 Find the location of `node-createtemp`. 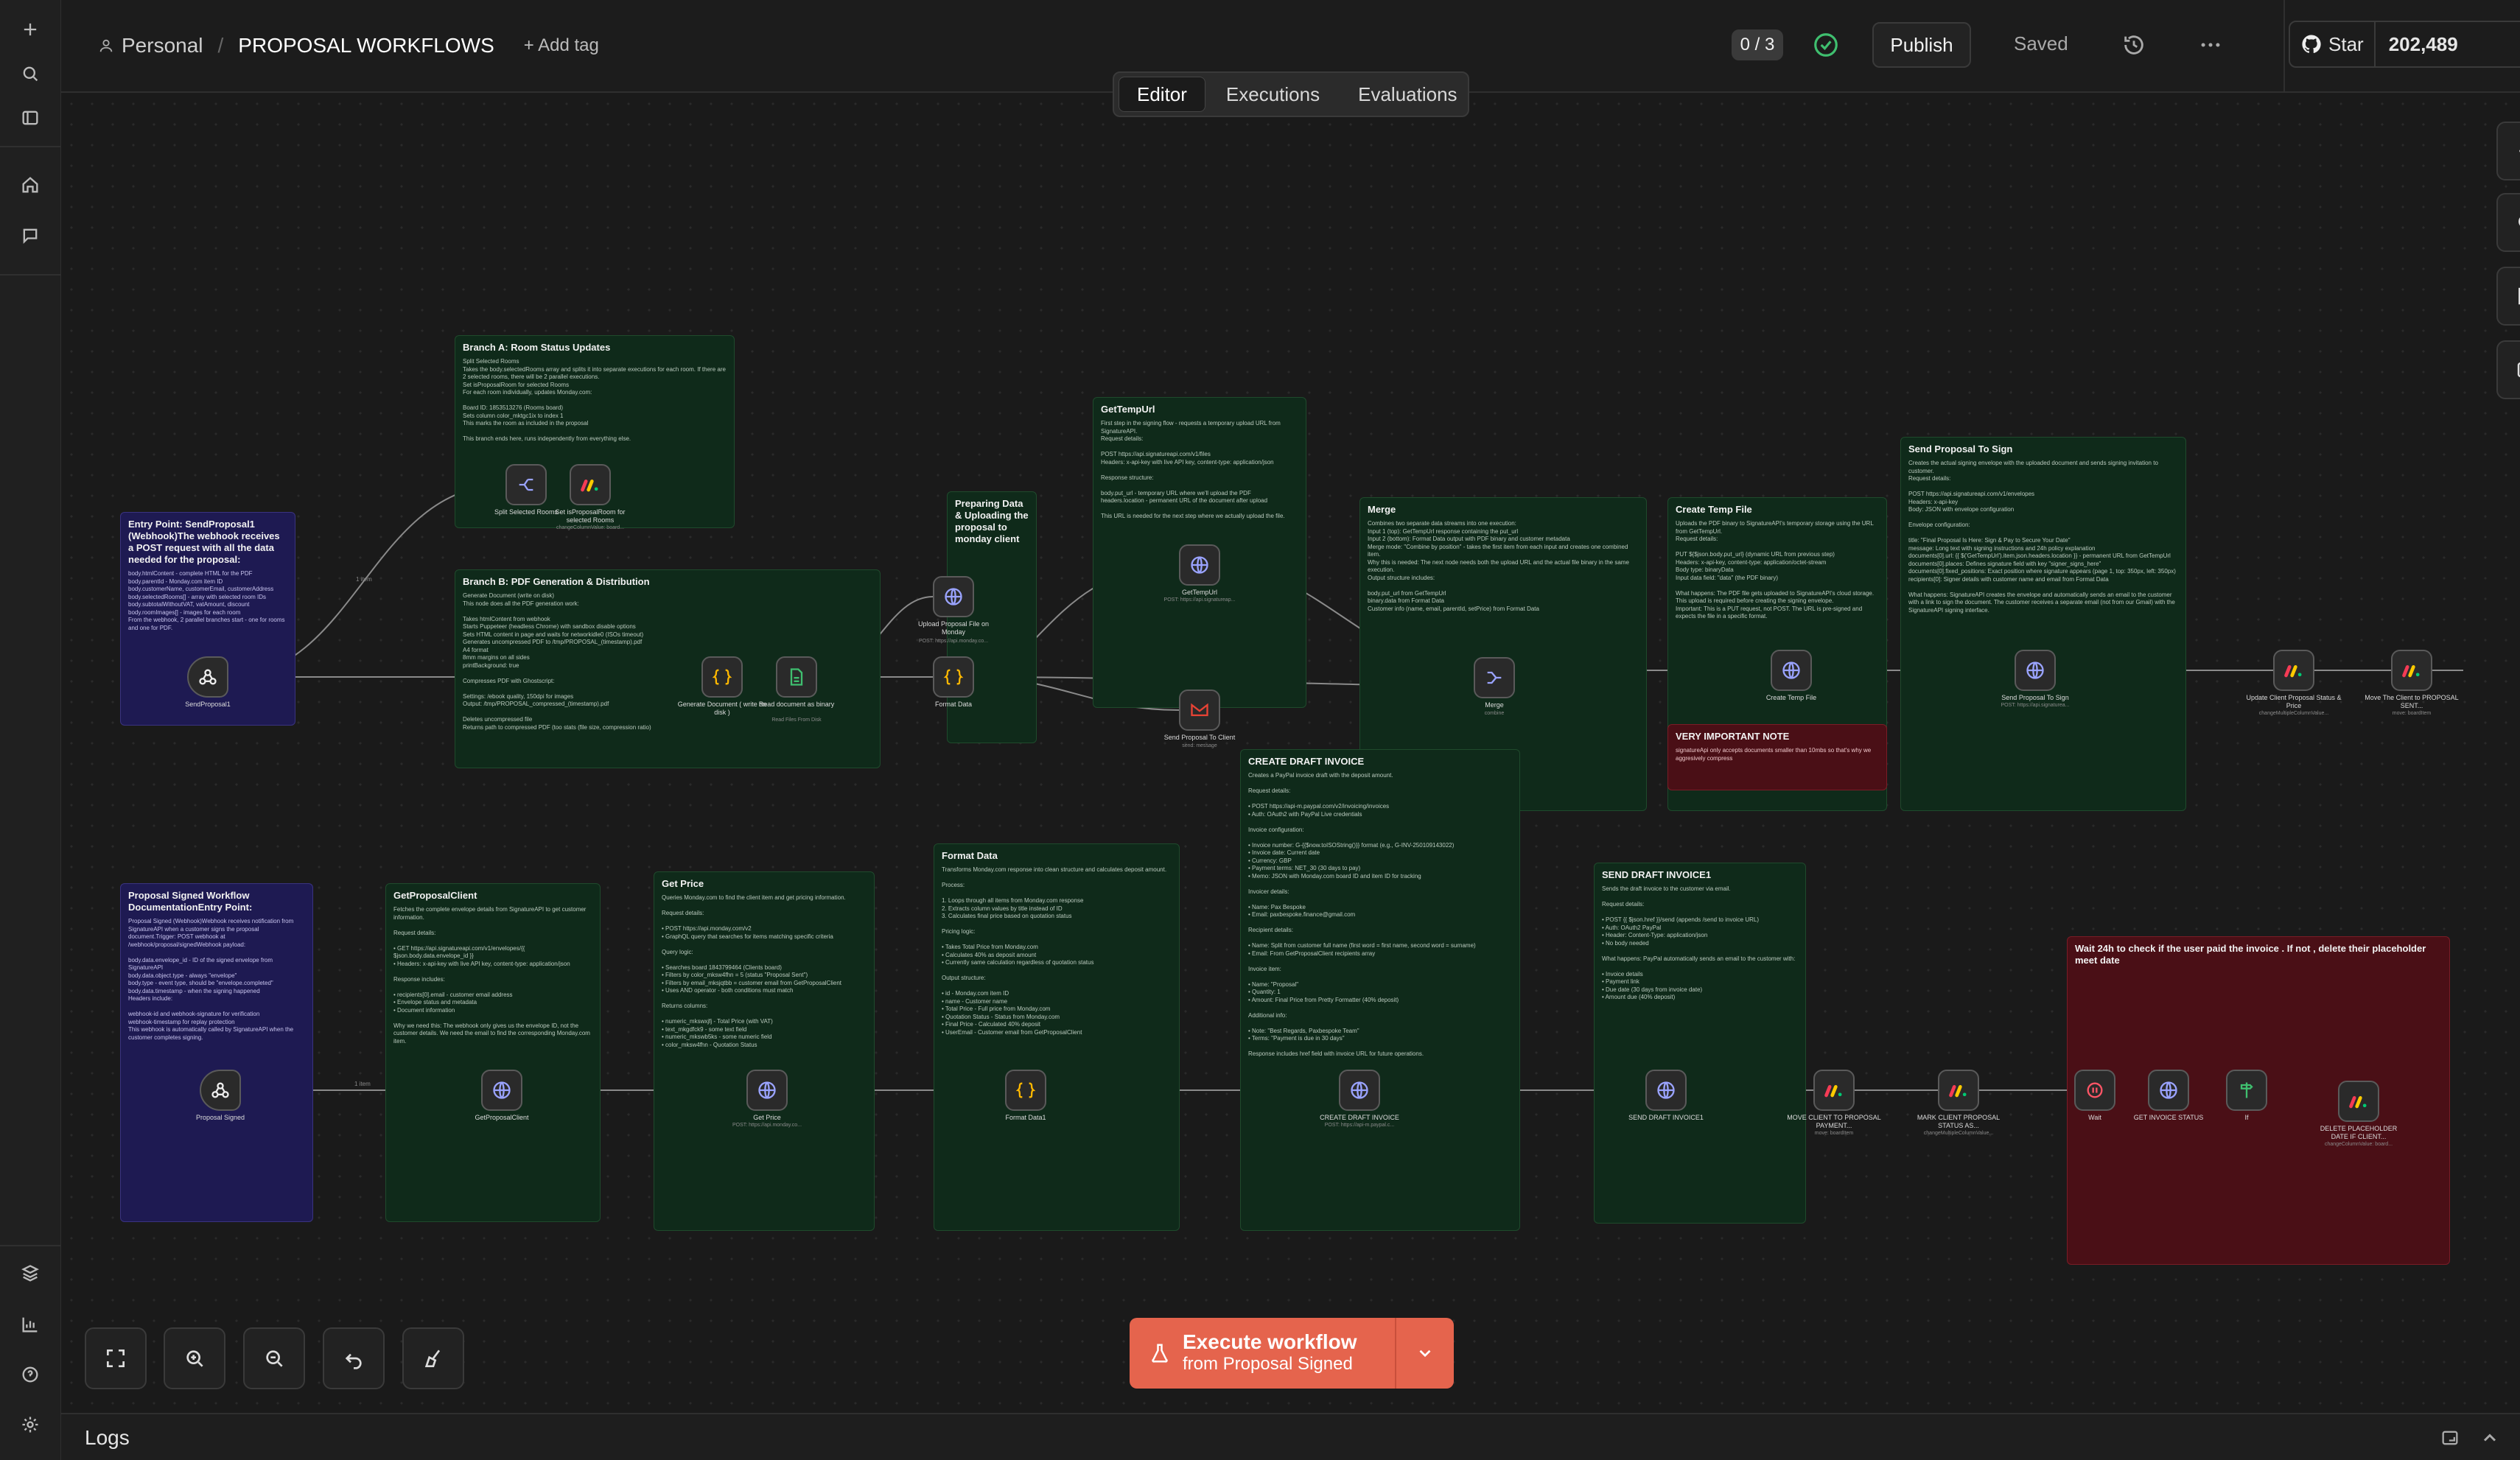

node-createtemp is located at coordinates (1792, 670).